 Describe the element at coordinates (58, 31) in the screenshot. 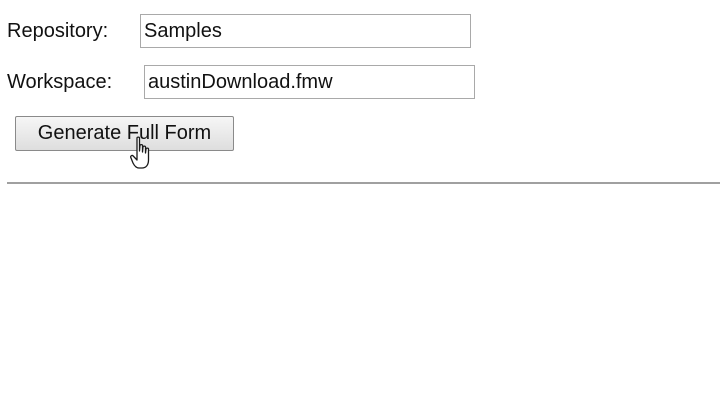

I see `repository-label: Repository:` at that location.